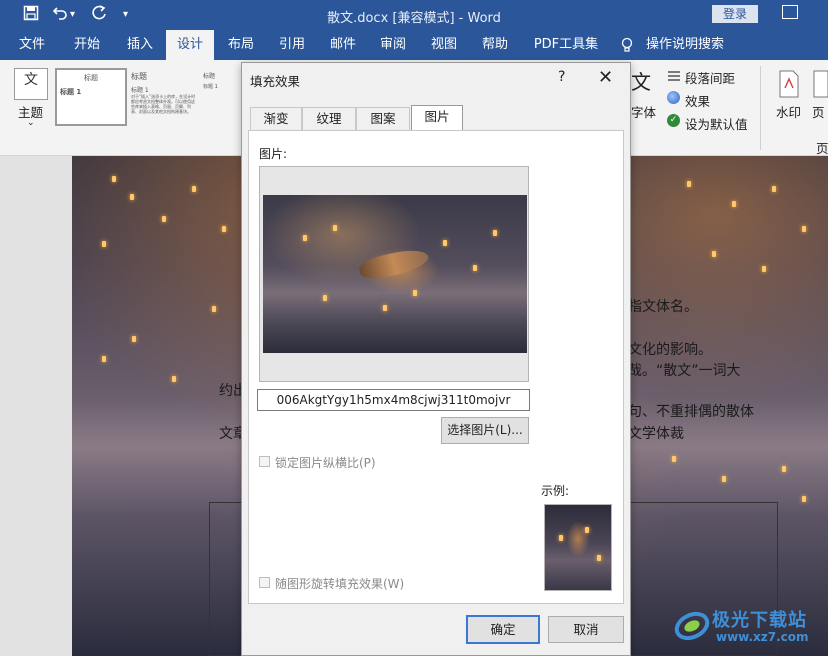  I want to click on tab-pdf-tools: PDF工具集, so click(566, 45).